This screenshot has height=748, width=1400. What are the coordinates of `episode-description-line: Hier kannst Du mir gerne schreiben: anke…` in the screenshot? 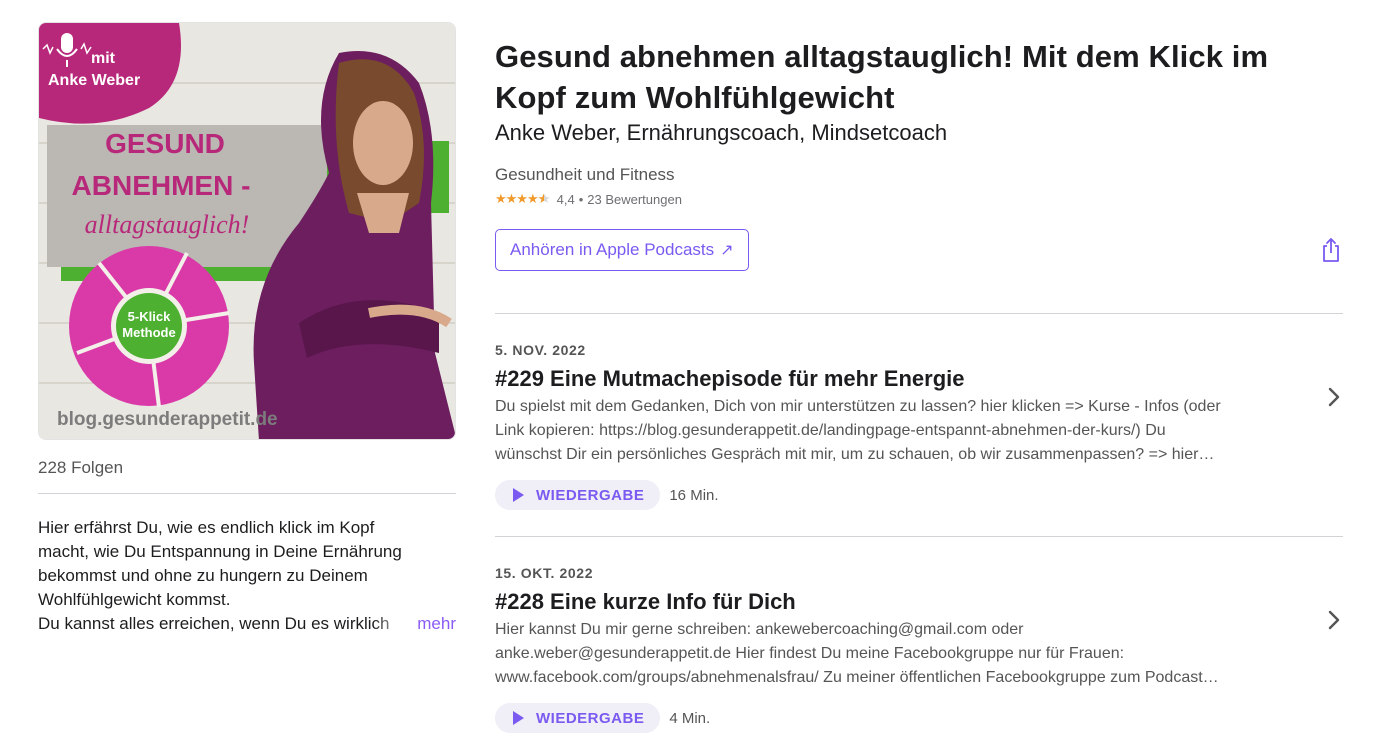 It's located at (759, 629).